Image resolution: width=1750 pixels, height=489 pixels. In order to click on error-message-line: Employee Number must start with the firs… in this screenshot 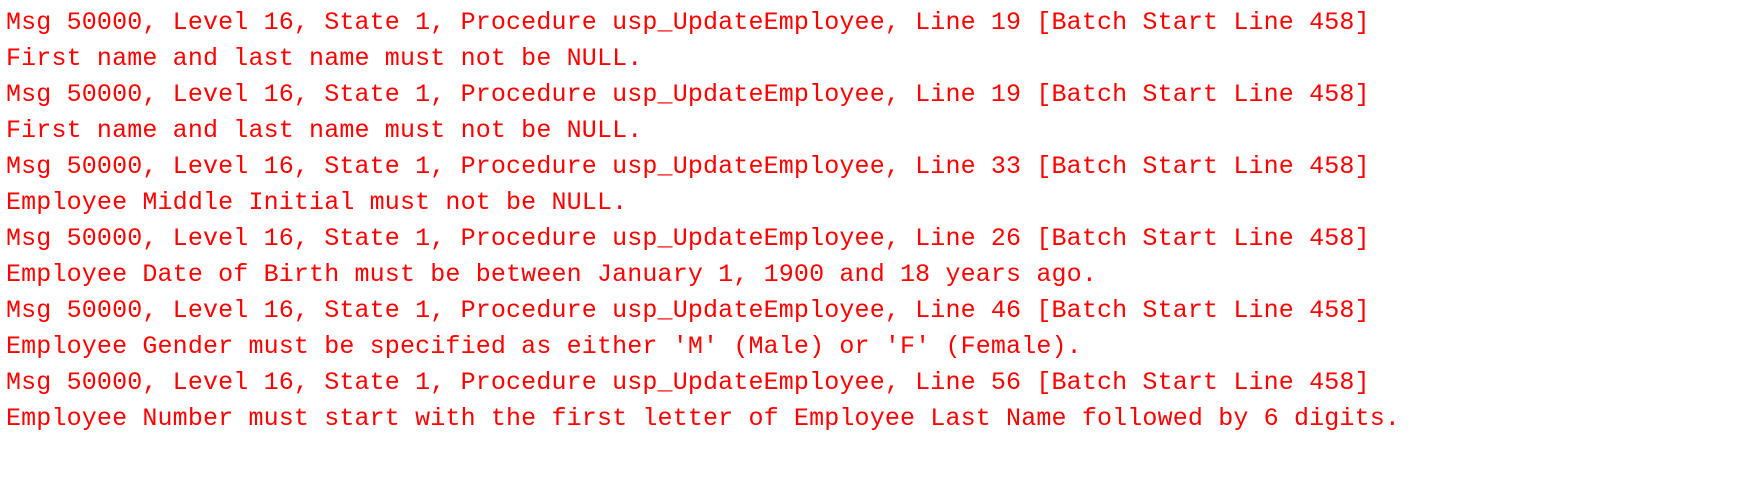, I will do `click(703, 418)`.